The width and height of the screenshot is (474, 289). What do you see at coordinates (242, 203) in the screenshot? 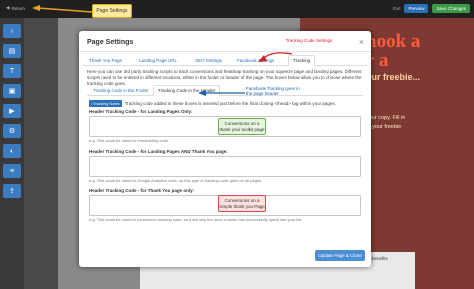
I see `simple-thank-you-callout: Conversions on a simple thank you Page` at bounding box center [242, 203].